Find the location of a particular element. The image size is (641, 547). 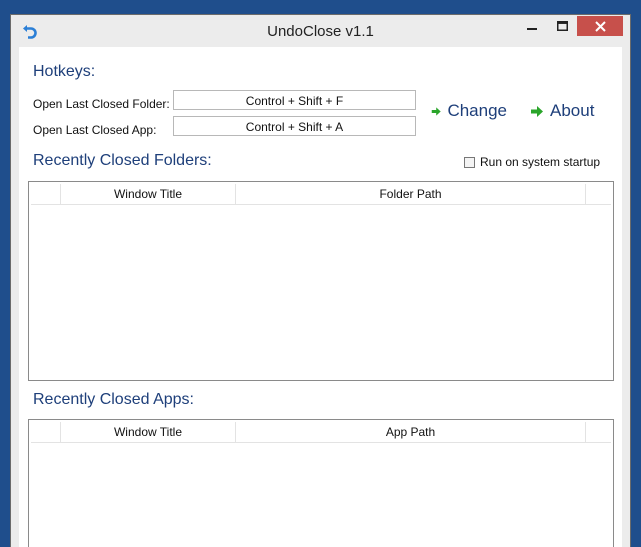

apps-col-window-title: Window Title is located at coordinates (148, 432).